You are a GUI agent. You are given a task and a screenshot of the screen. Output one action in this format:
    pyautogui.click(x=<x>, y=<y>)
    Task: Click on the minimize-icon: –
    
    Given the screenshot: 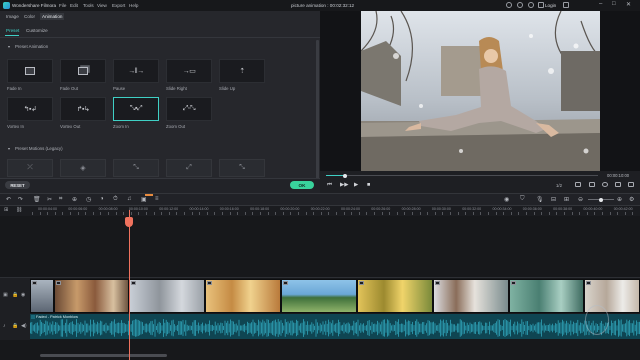 What is the action you would take?
    pyautogui.click(x=600, y=4)
    